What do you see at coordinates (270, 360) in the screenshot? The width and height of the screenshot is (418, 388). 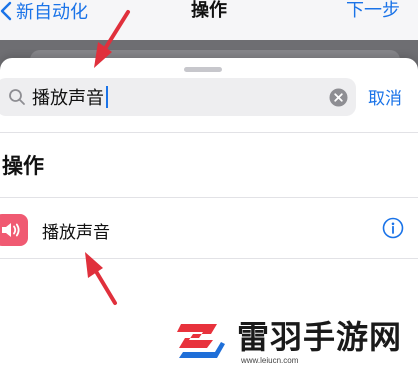 I see `watermark-url: www.leiucn.com` at bounding box center [270, 360].